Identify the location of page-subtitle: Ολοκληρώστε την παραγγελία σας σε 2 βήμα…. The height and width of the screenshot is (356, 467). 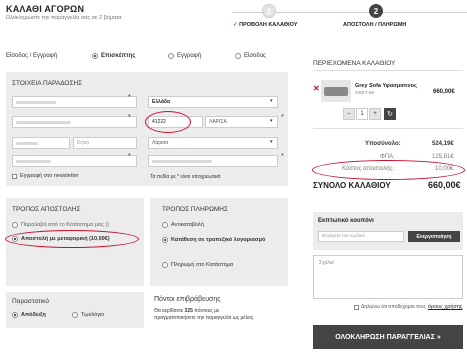
(64, 18).